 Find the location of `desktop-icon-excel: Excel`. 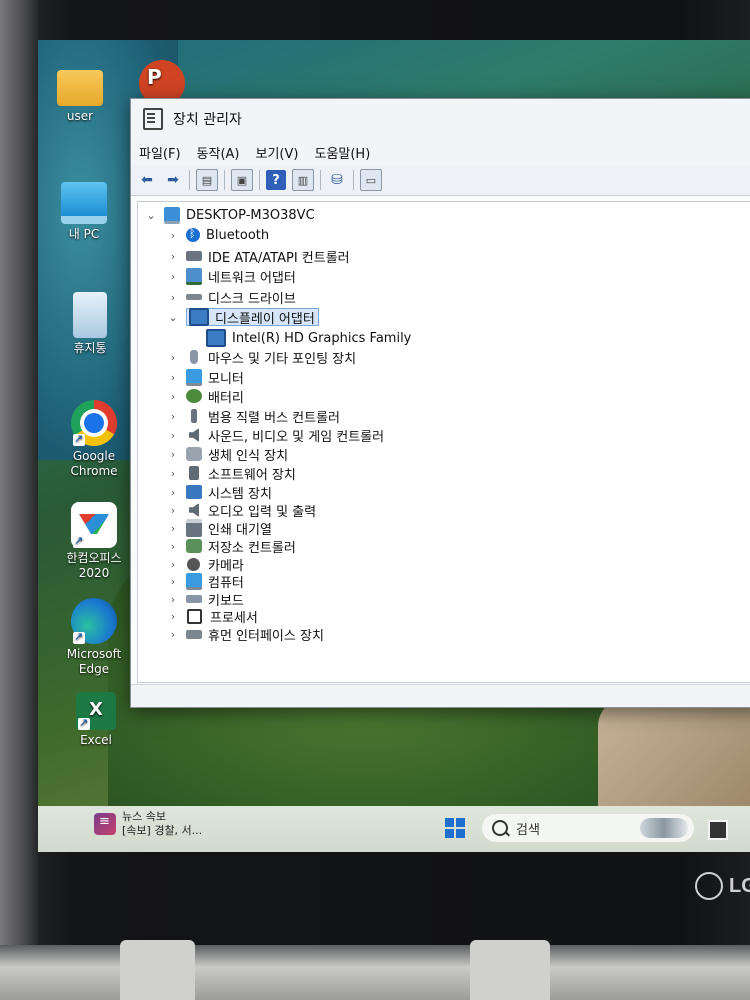

desktop-icon-excel: Excel is located at coordinates (96, 720).